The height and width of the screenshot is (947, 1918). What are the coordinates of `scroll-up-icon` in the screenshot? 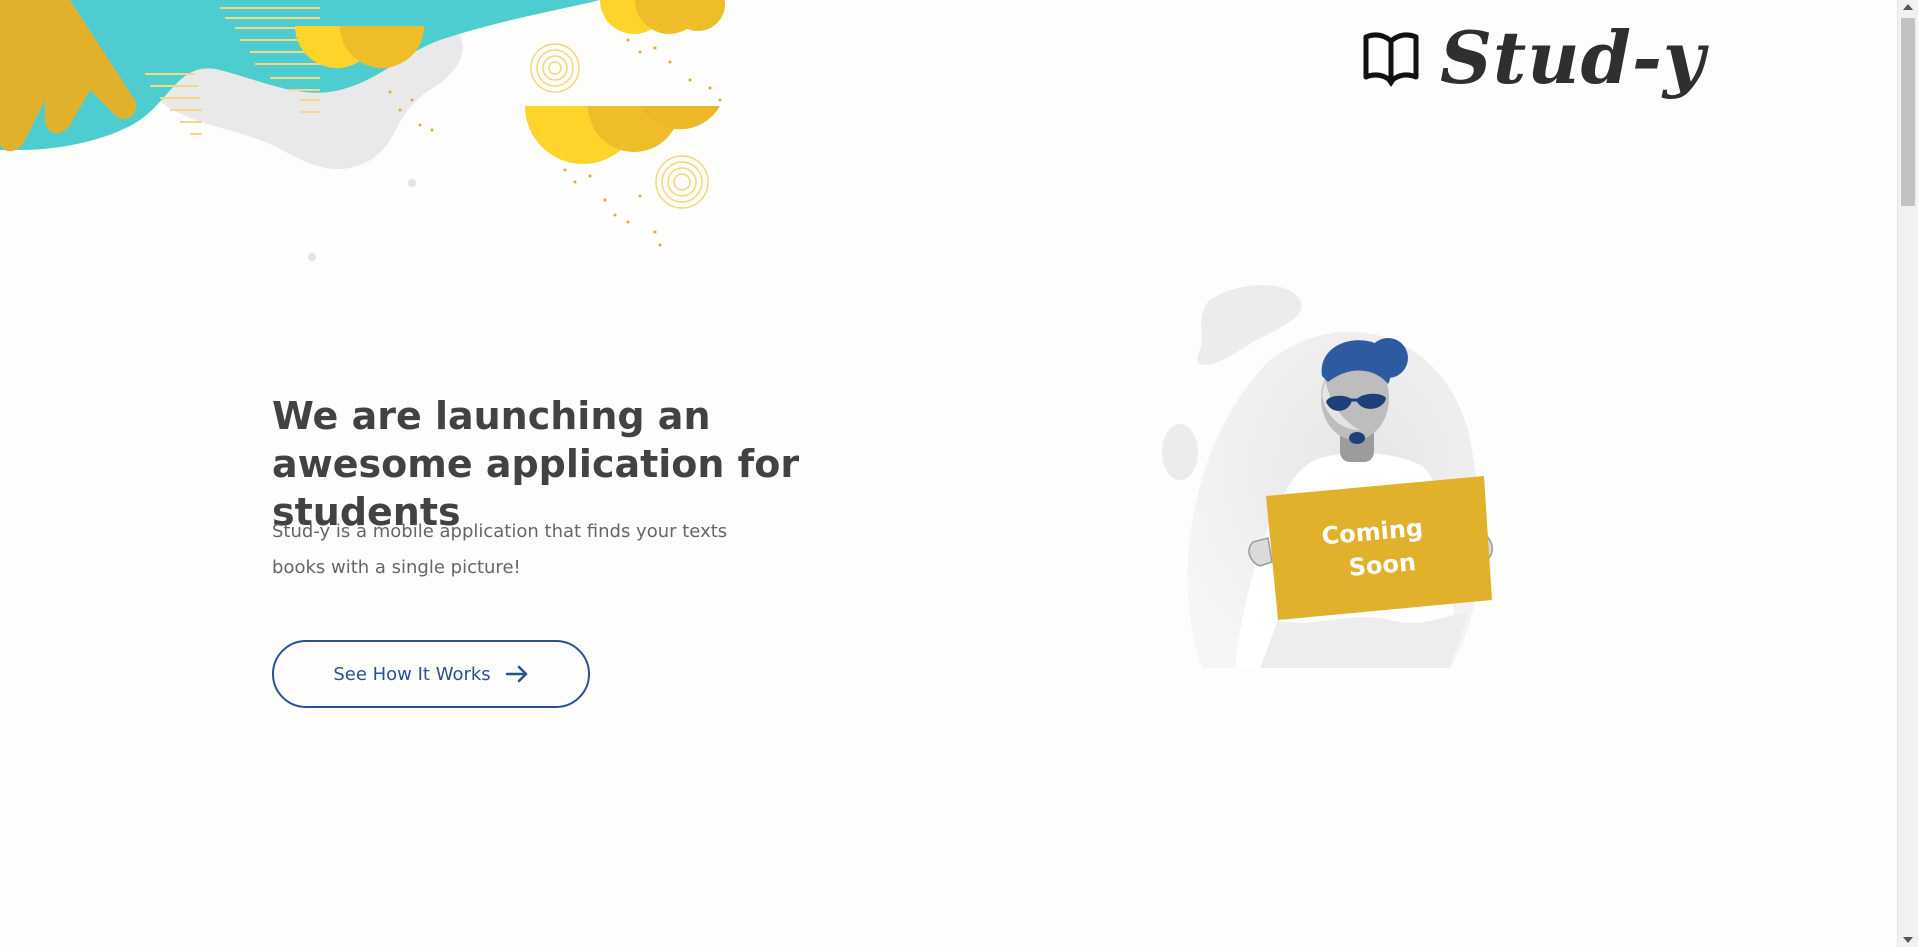 It's located at (1908, 7).